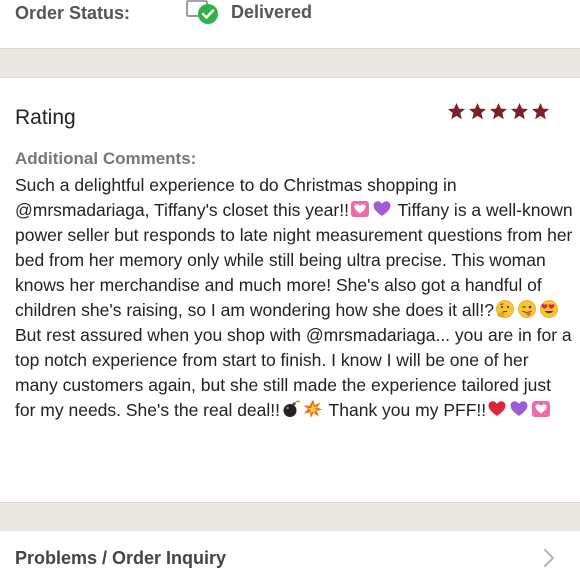  What do you see at coordinates (272, 12) in the screenshot?
I see `order-status-value: Delivered` at bounding box center [272, 12].